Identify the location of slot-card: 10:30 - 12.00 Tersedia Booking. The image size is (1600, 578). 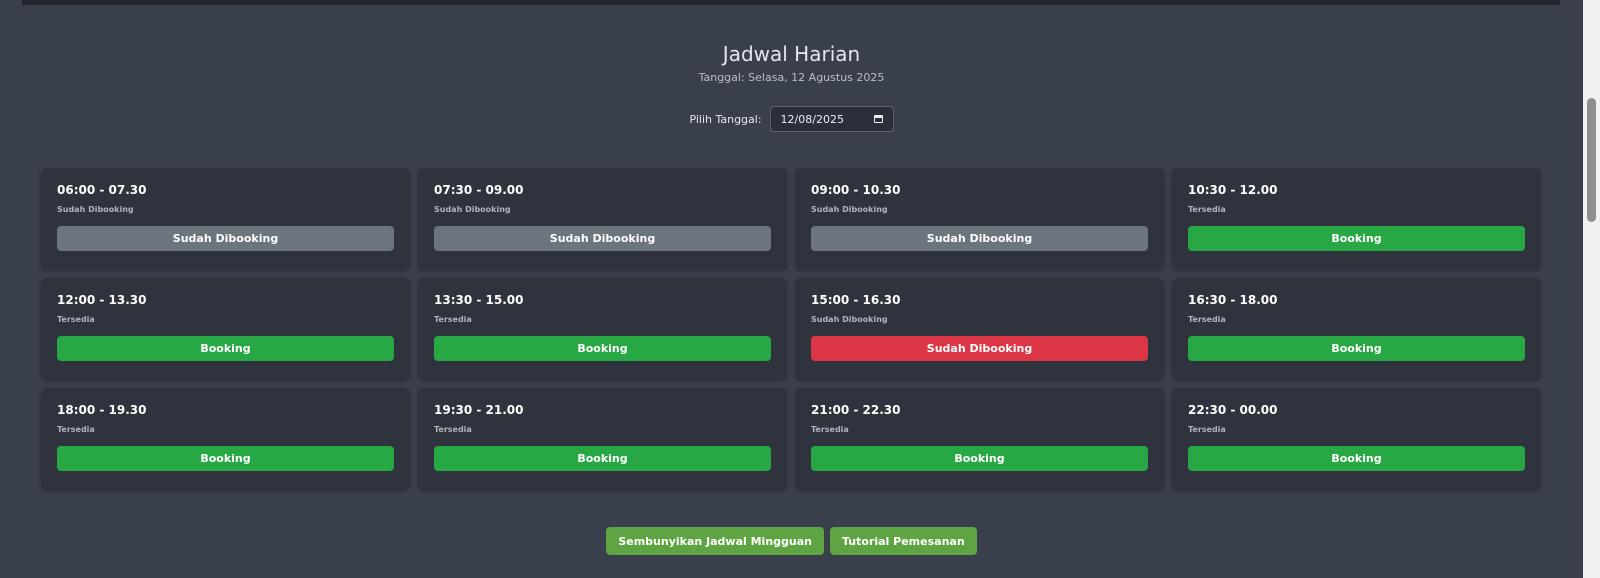
(1356, 219).